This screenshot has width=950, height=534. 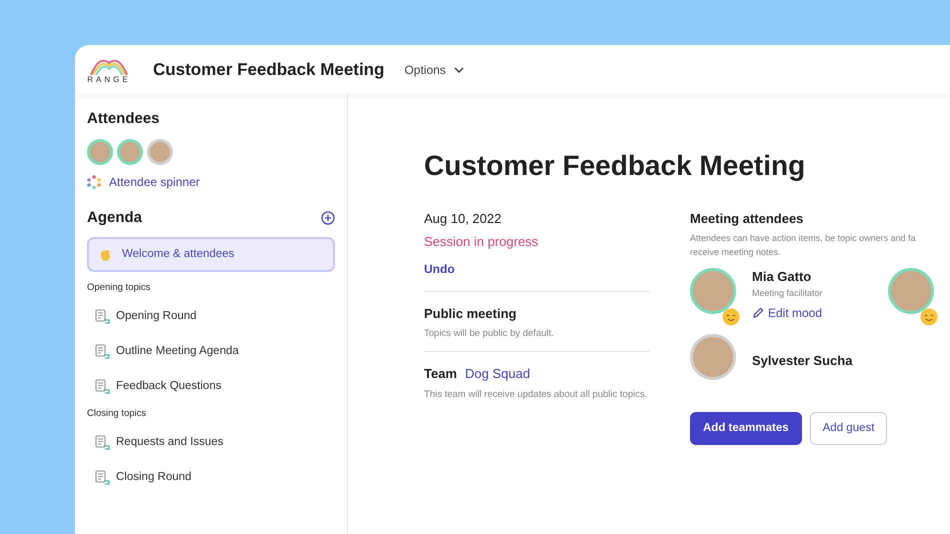 What do you see at coordinates (268, 69) in the screenshot?
I see `page-title: Customer Feedback Meeting` at bounding box center [268, 69].